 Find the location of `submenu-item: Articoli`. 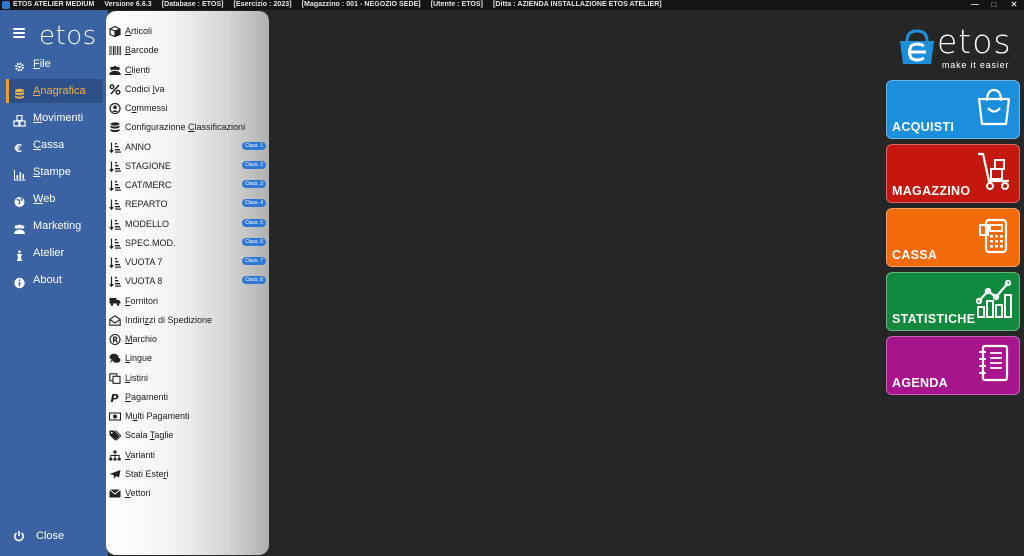

submenu-item: Articoli is located at coordinates (187, 31).